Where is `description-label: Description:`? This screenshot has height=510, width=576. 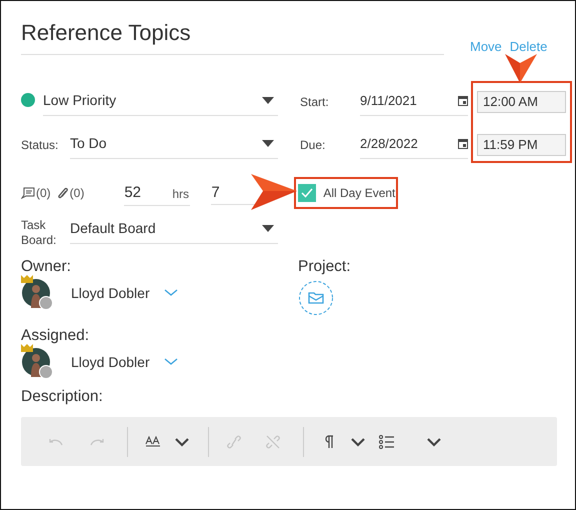
description-label: Description: is located at coordinates (62, 397).